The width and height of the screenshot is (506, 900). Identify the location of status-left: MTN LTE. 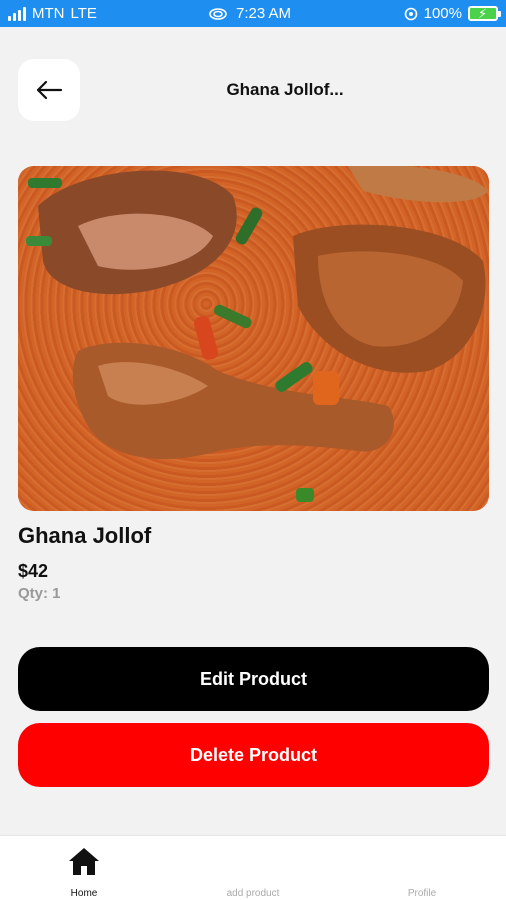
(52, 13).